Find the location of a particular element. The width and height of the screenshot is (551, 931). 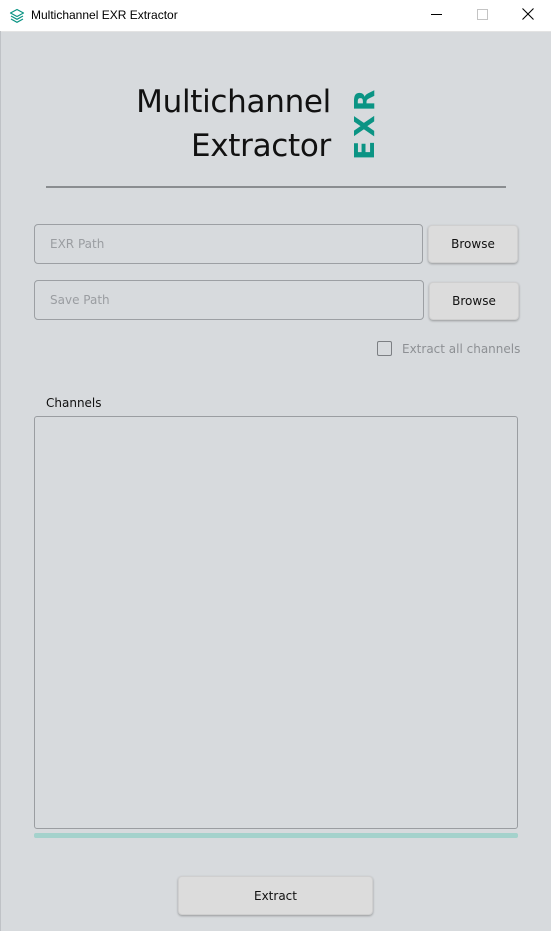

extract-all-checkbox: Extract all channels is located at coordinates (448, 348).